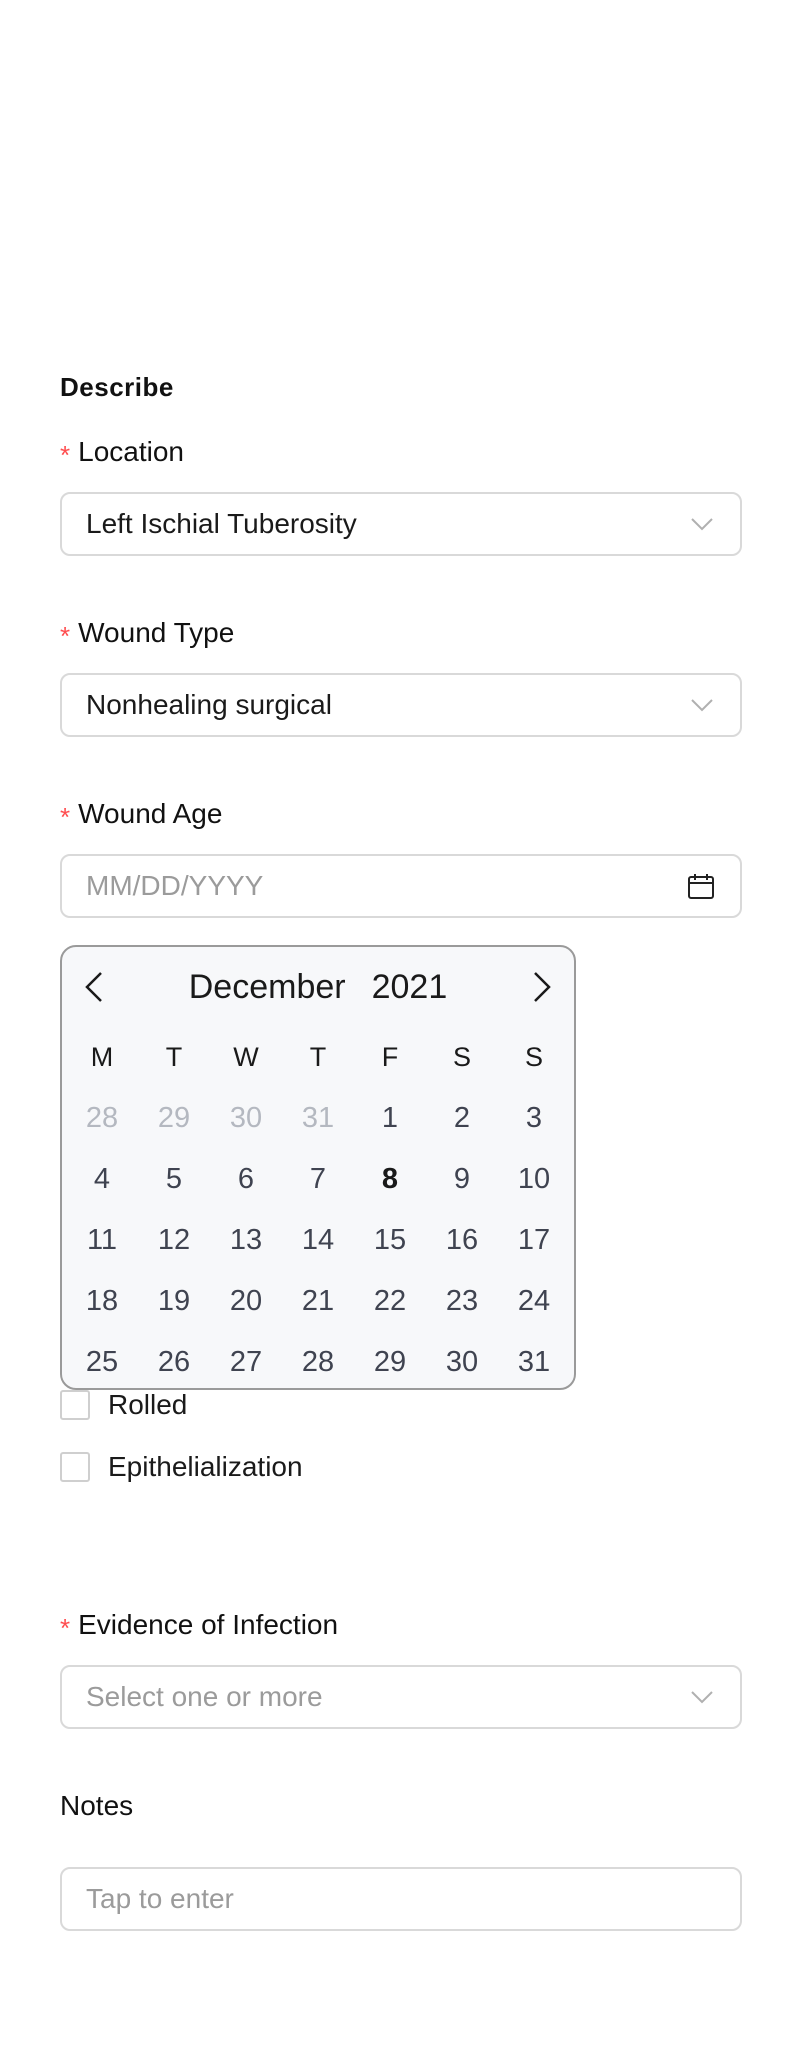 Image resolution: width=803 pixels, height=2048 pixels. I want to click on calendar-day: 26, so click(174, 1362).